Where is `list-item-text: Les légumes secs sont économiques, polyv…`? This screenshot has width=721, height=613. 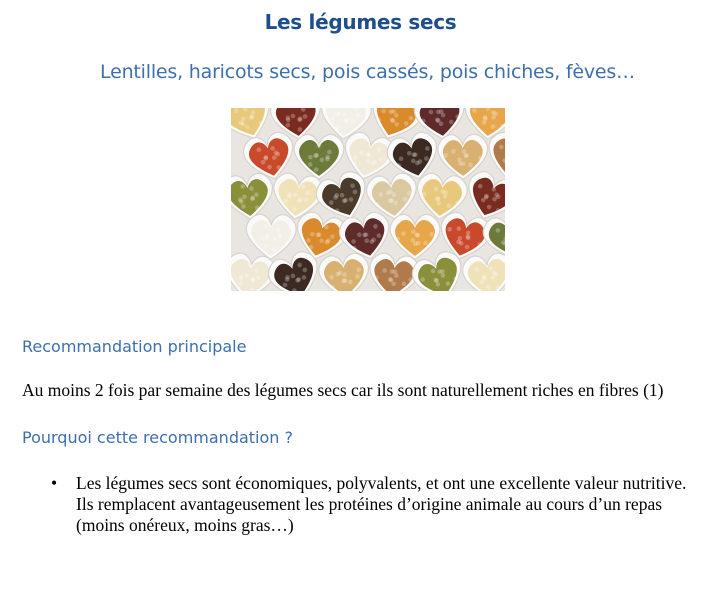 list-item-text: Les légumes secs sont économiques, polyv… is located at coordinates (381, 504).